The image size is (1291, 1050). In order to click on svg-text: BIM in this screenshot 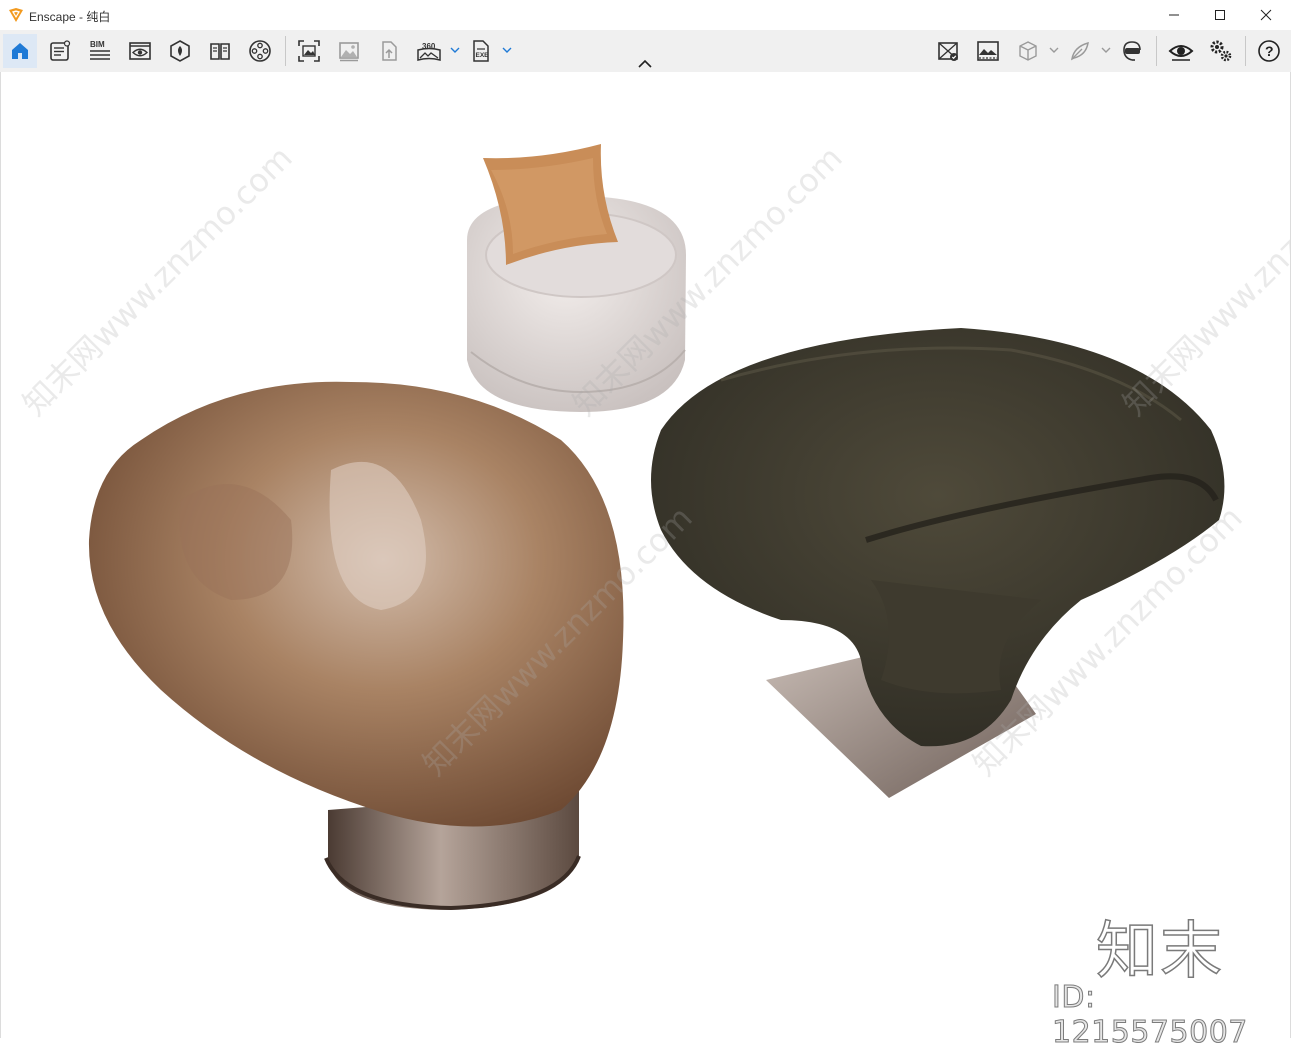, I will do `click(97, 44)`.